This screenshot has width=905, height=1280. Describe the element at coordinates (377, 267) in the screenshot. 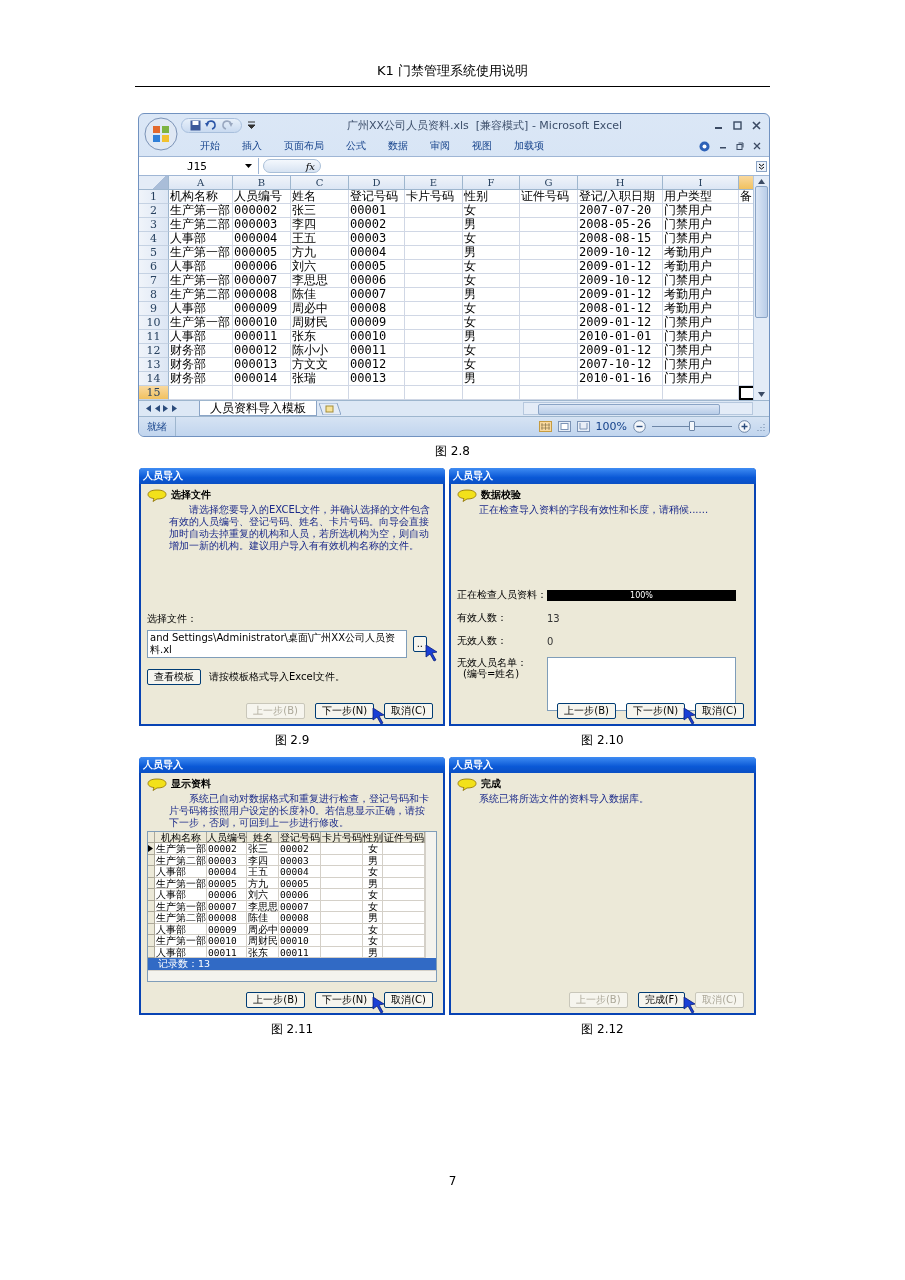

I see `table-cell: 00005` at that location.